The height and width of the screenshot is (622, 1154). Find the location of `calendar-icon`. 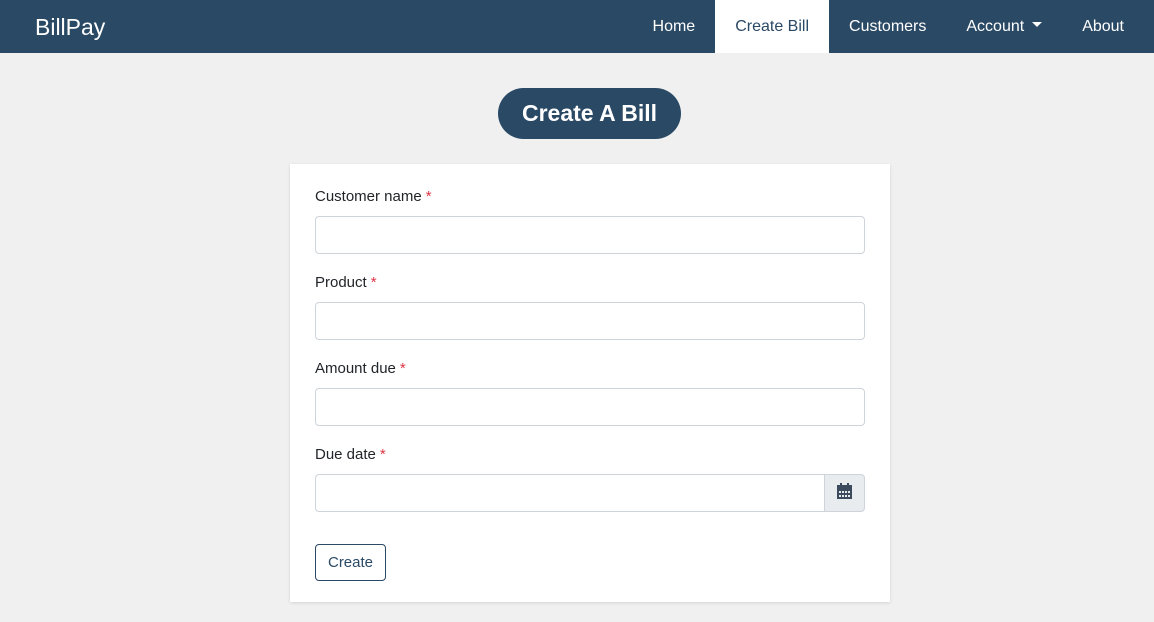

calendar-icon is located at coordinates (844, 493).